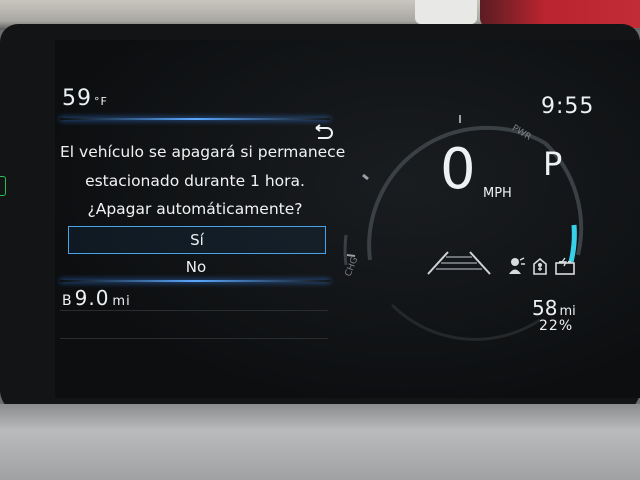 The image size is (640, 480). Describe the element at coordinates (203, 152) in the screenshot. I see `message-line-1: El vehículo se apagará si permanece` at that location.